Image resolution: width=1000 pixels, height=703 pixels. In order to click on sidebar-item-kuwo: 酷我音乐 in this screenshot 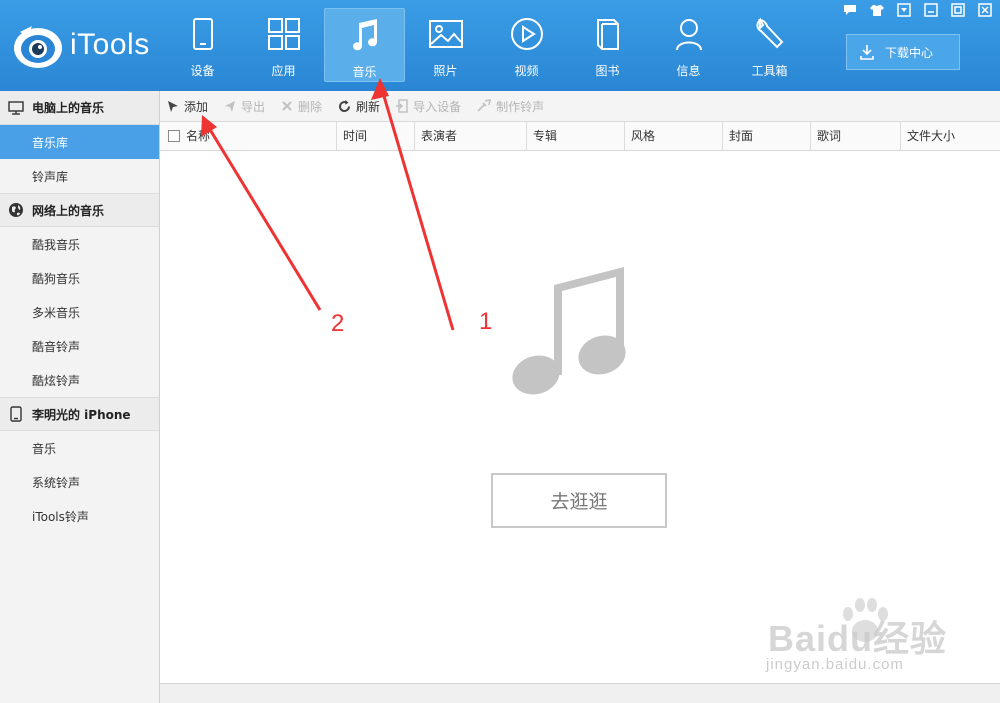, I will do `click(79, 244)`.